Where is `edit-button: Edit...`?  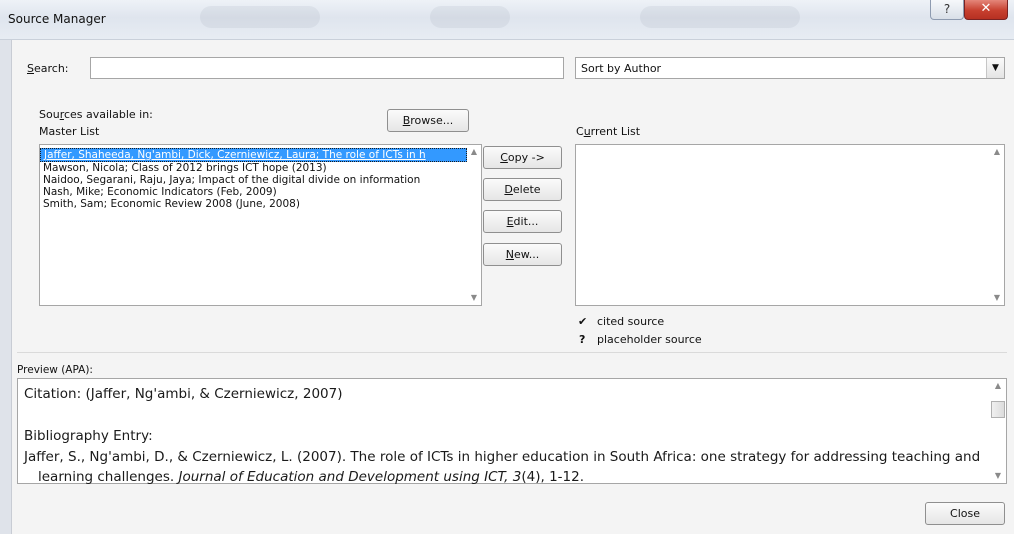 edit-button: Edit... is located at coordinates (522, 221).